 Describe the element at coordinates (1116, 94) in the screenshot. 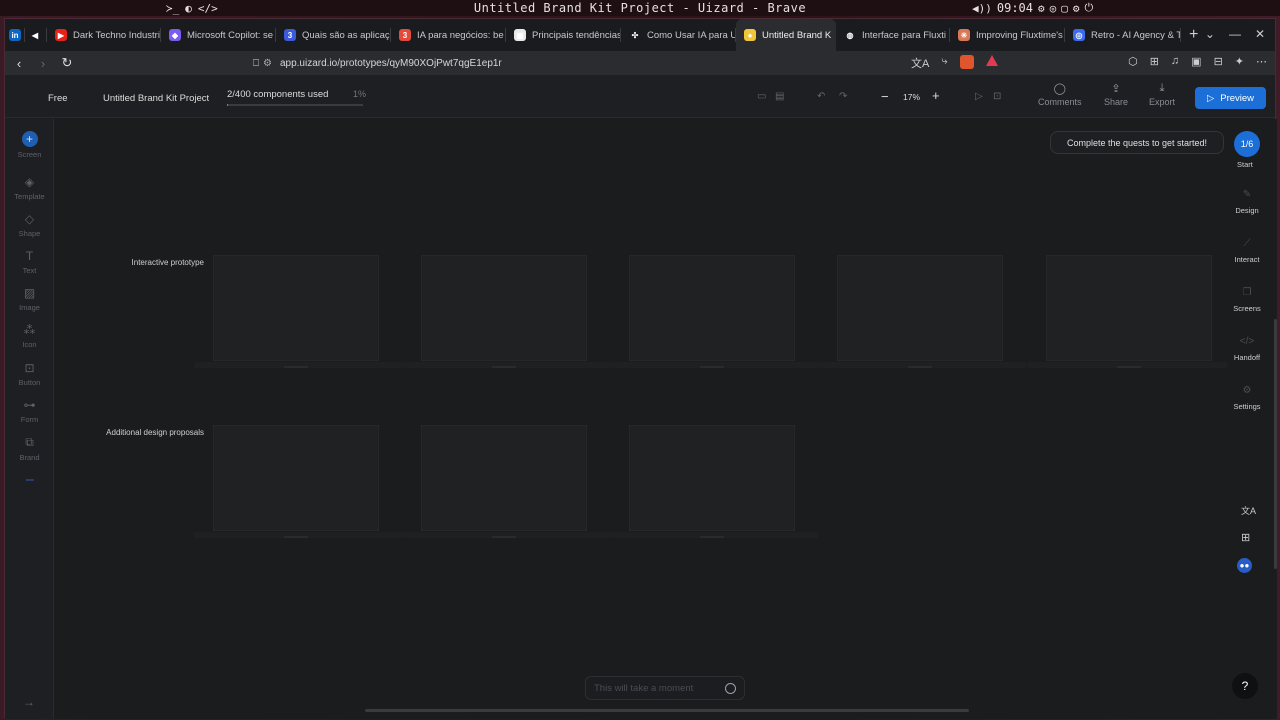

I see `share-button: ⇪ Share` at that location.